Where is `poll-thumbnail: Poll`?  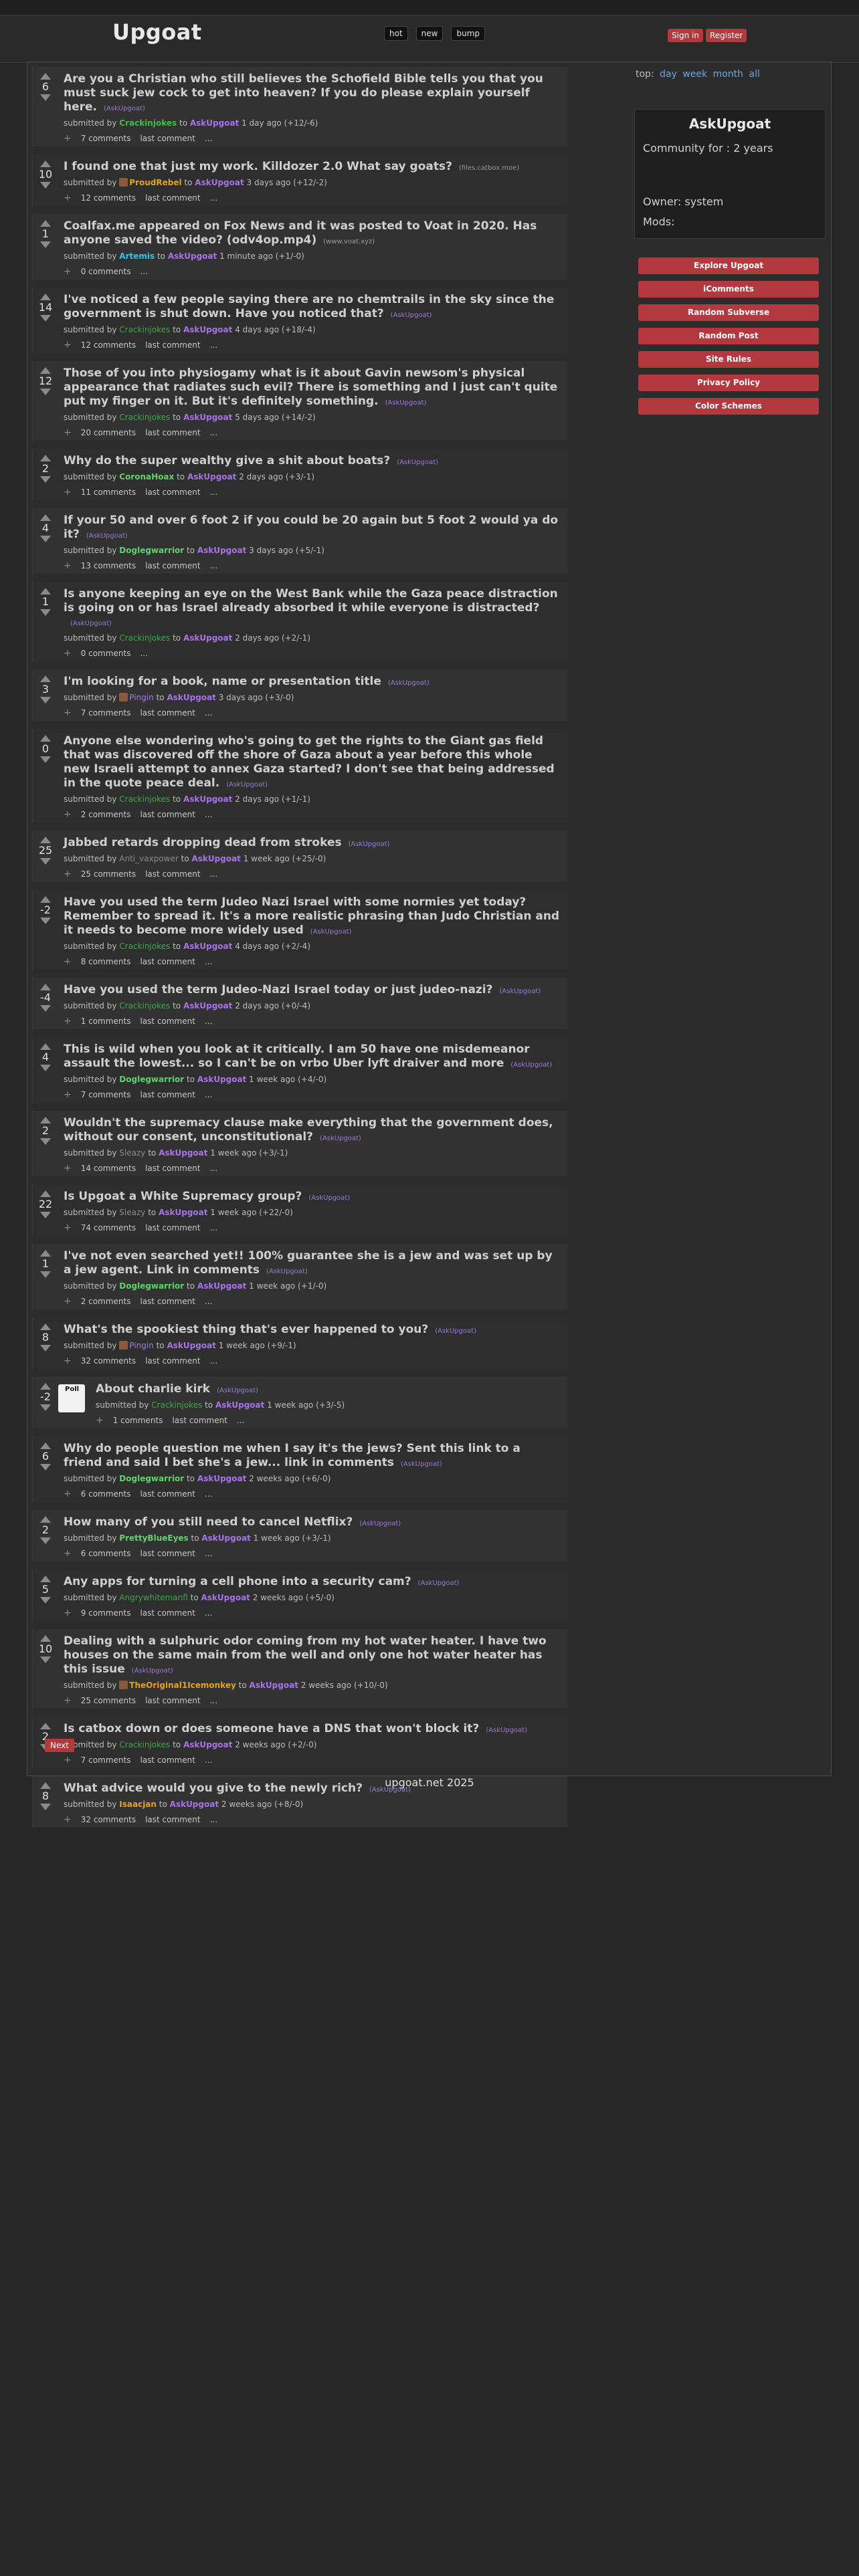
poll-thumbnail: Poll is located at coordinates (71, 1398).